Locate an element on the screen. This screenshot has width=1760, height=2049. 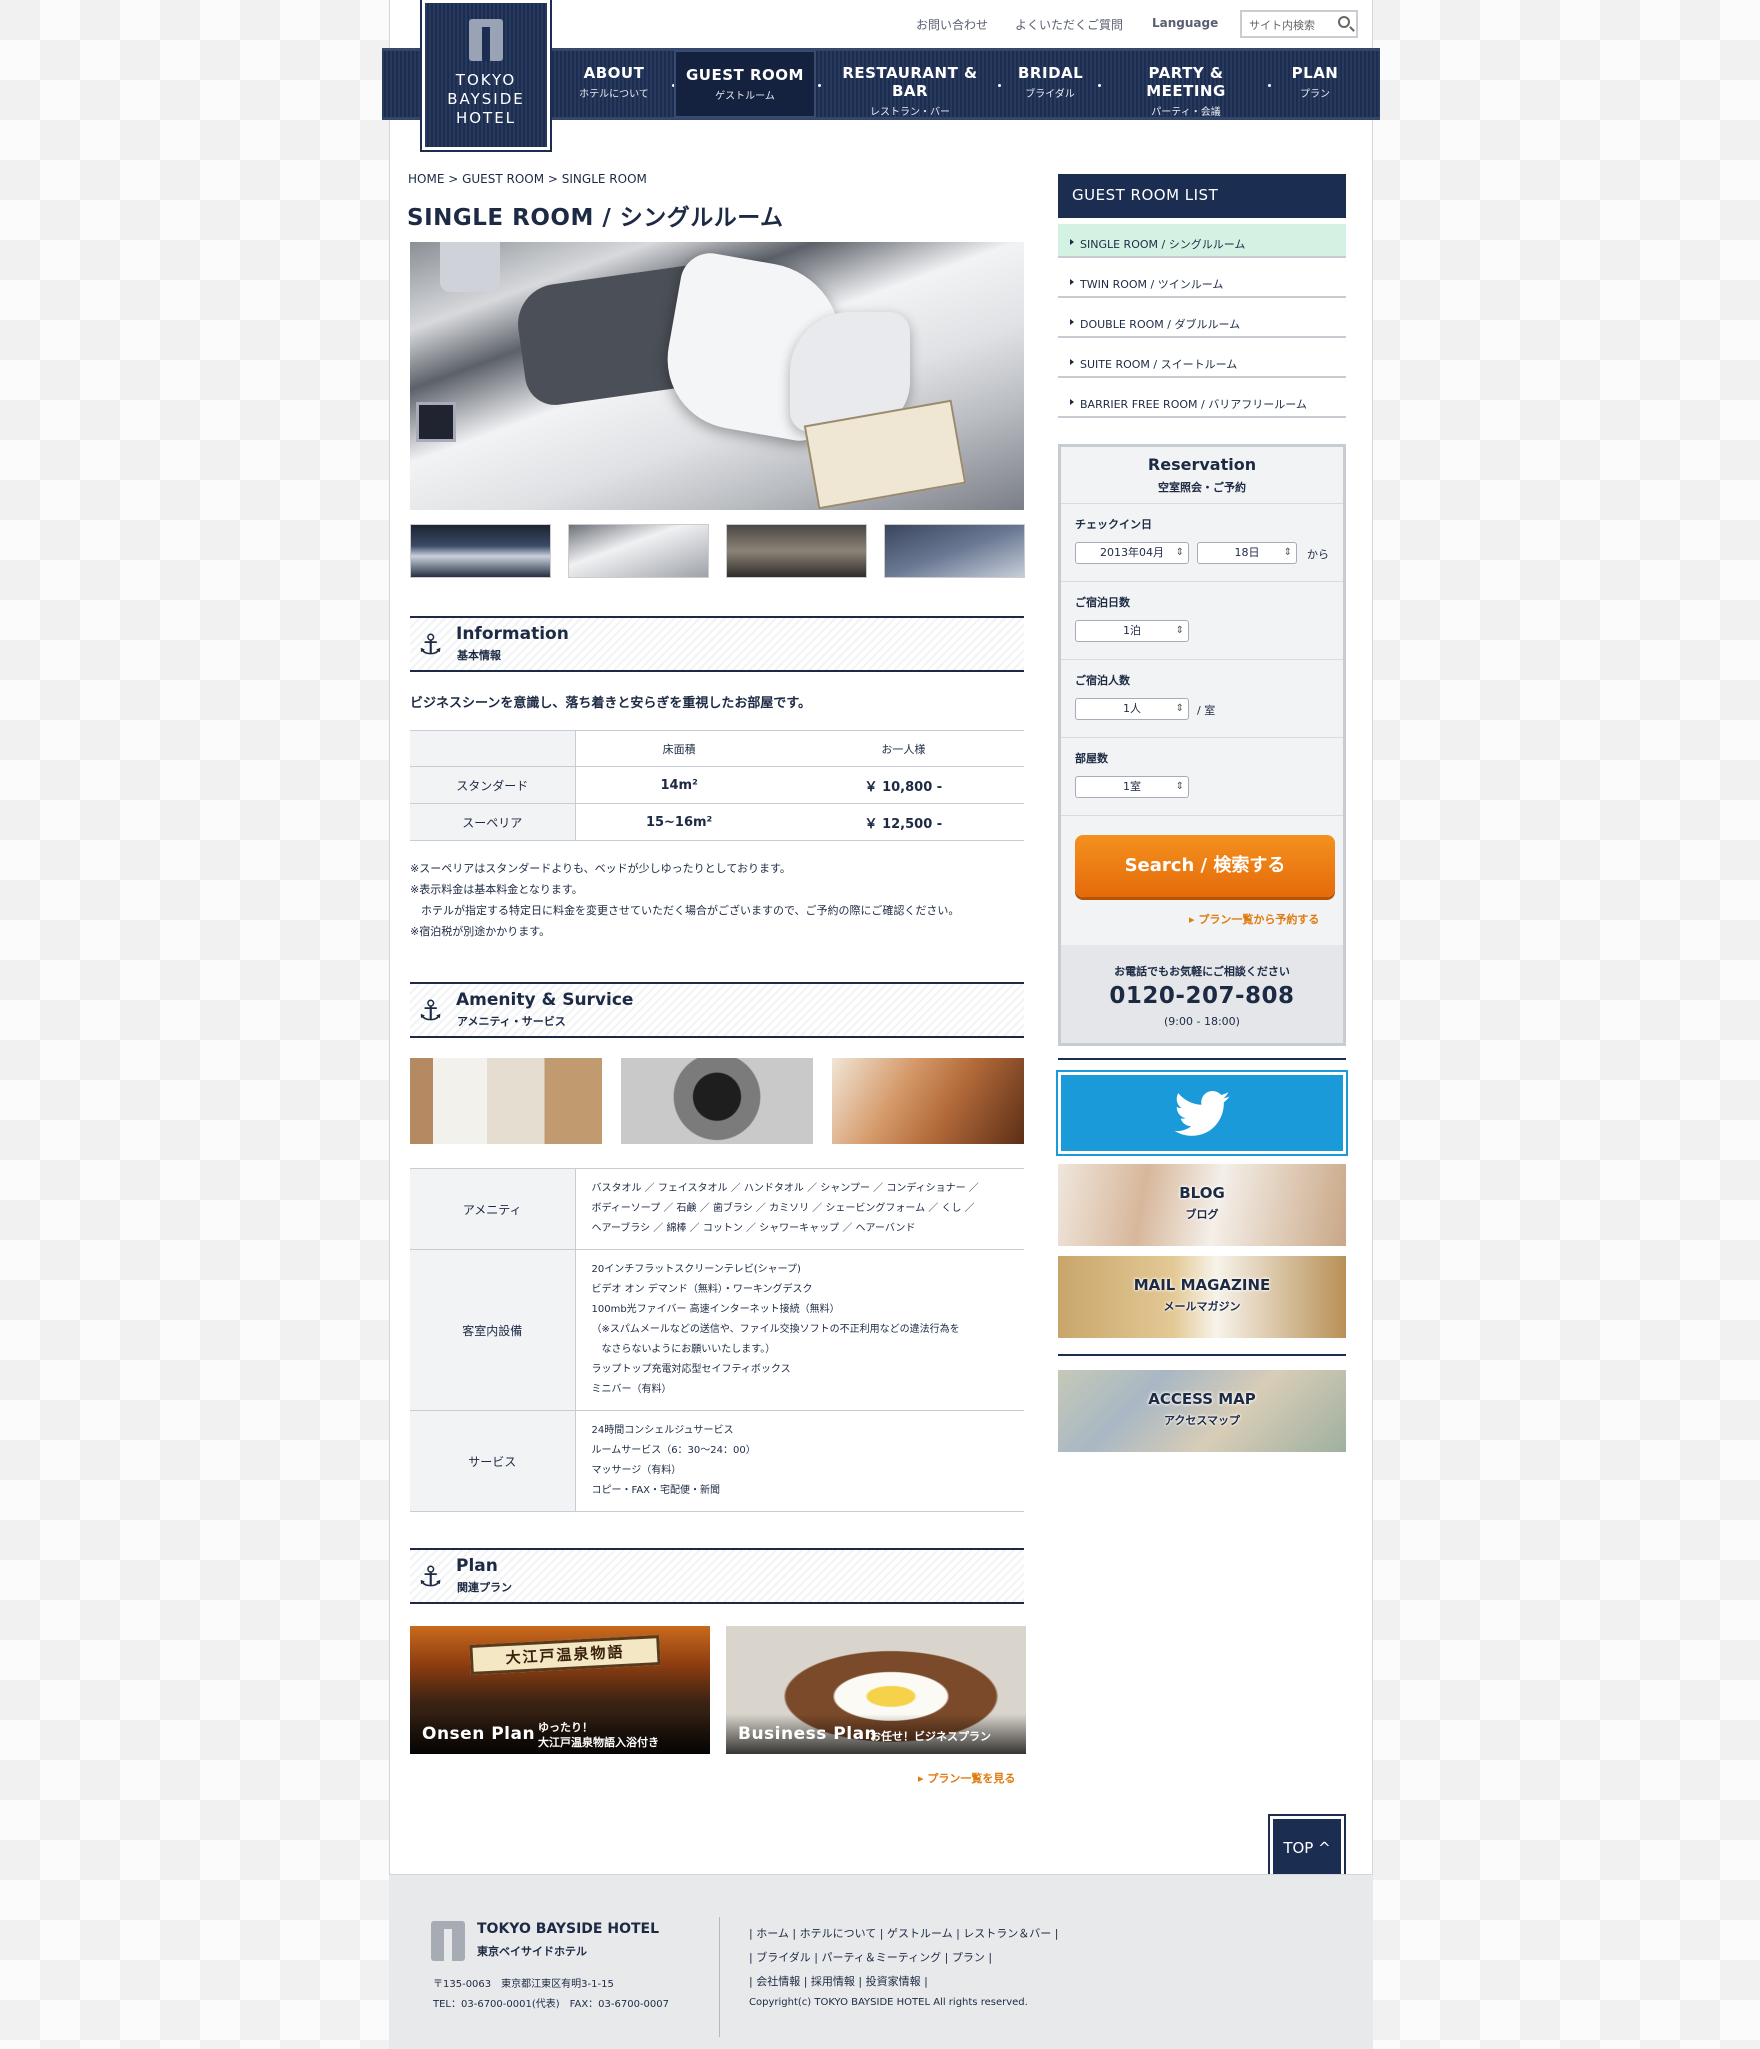
row-label: スーペリア is located at coordinates (493, 822).